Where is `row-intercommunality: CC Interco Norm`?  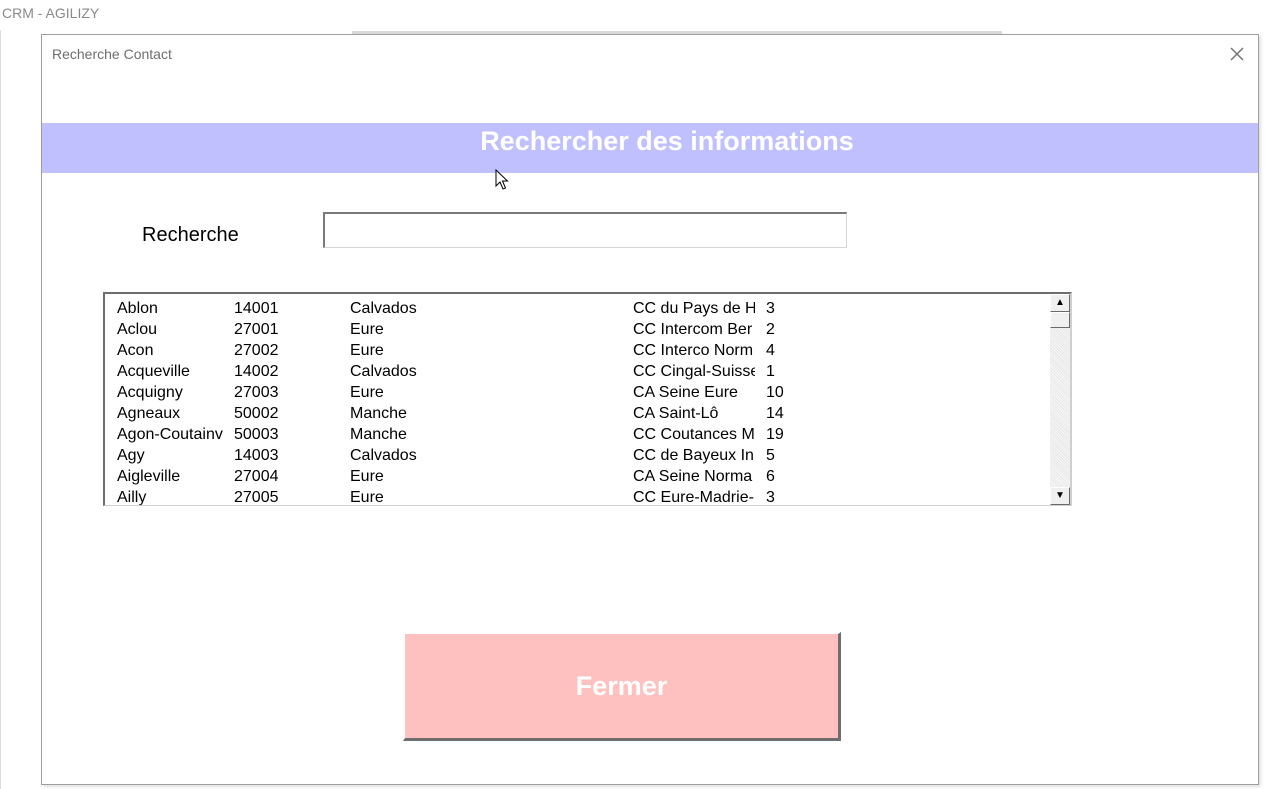
row-intercommunality: CC Interco Norm is located at coordinates (693, 350).